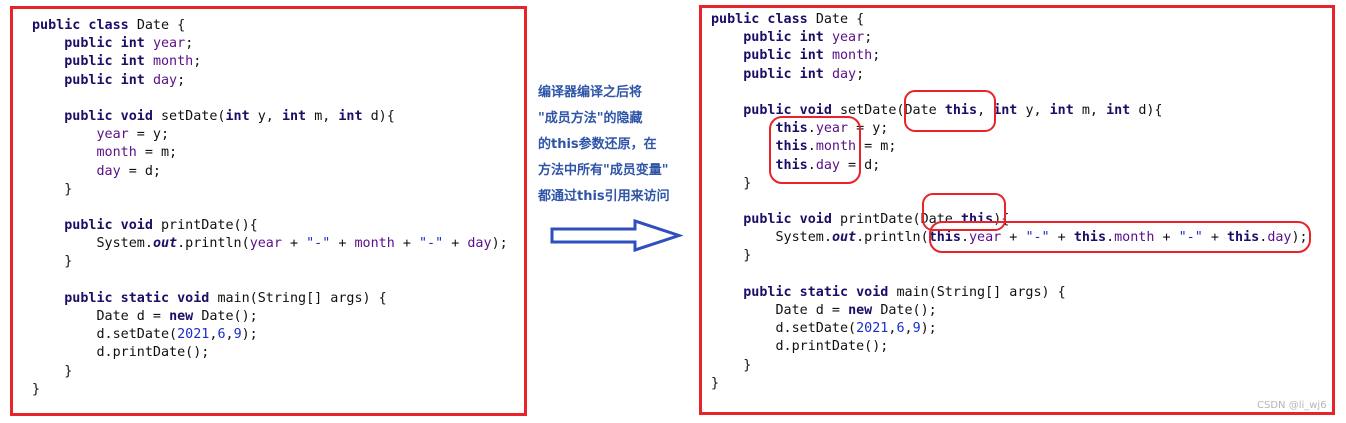 This screenshot has width=1346, height=423. What do you see at coordinates (209, 226) in the screenshot?
I see `code-token: printDate(){` at bounding box center [209, 226].